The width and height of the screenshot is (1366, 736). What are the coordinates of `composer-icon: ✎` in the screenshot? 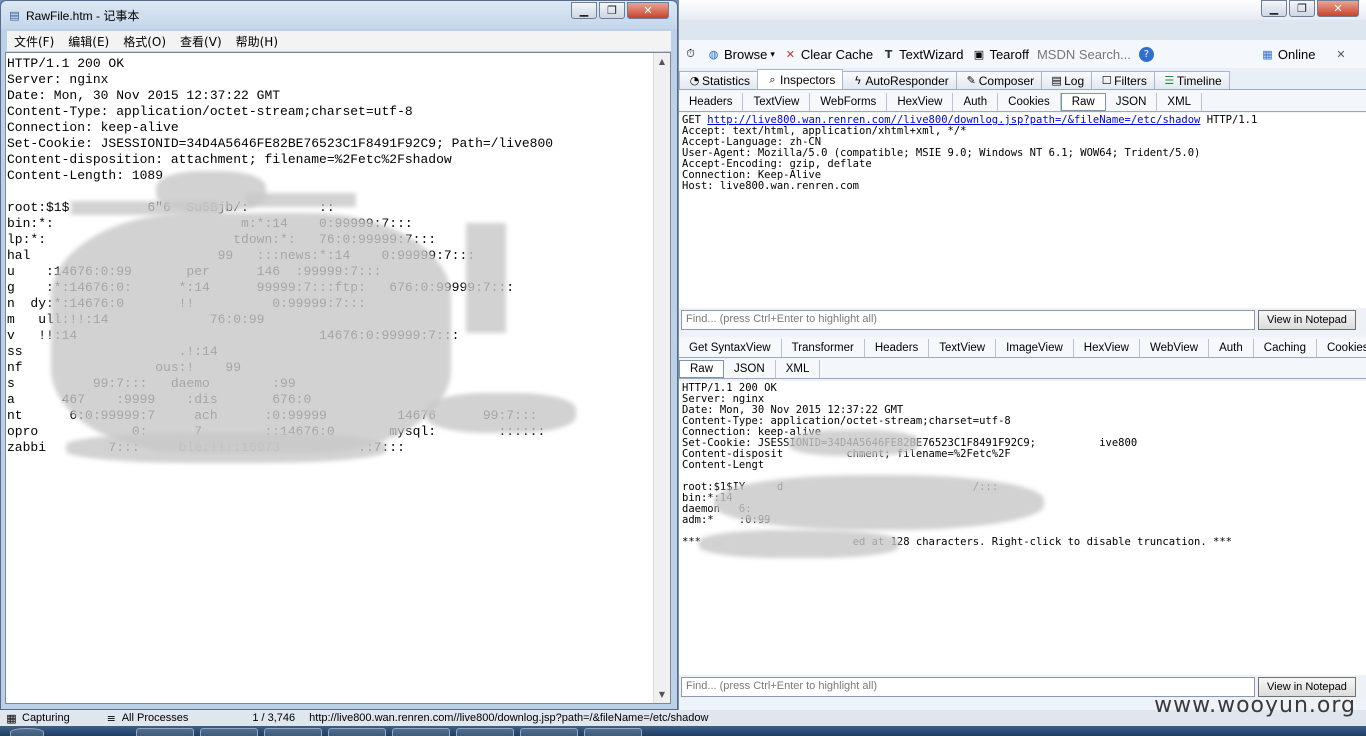 It's located at (971, 80).